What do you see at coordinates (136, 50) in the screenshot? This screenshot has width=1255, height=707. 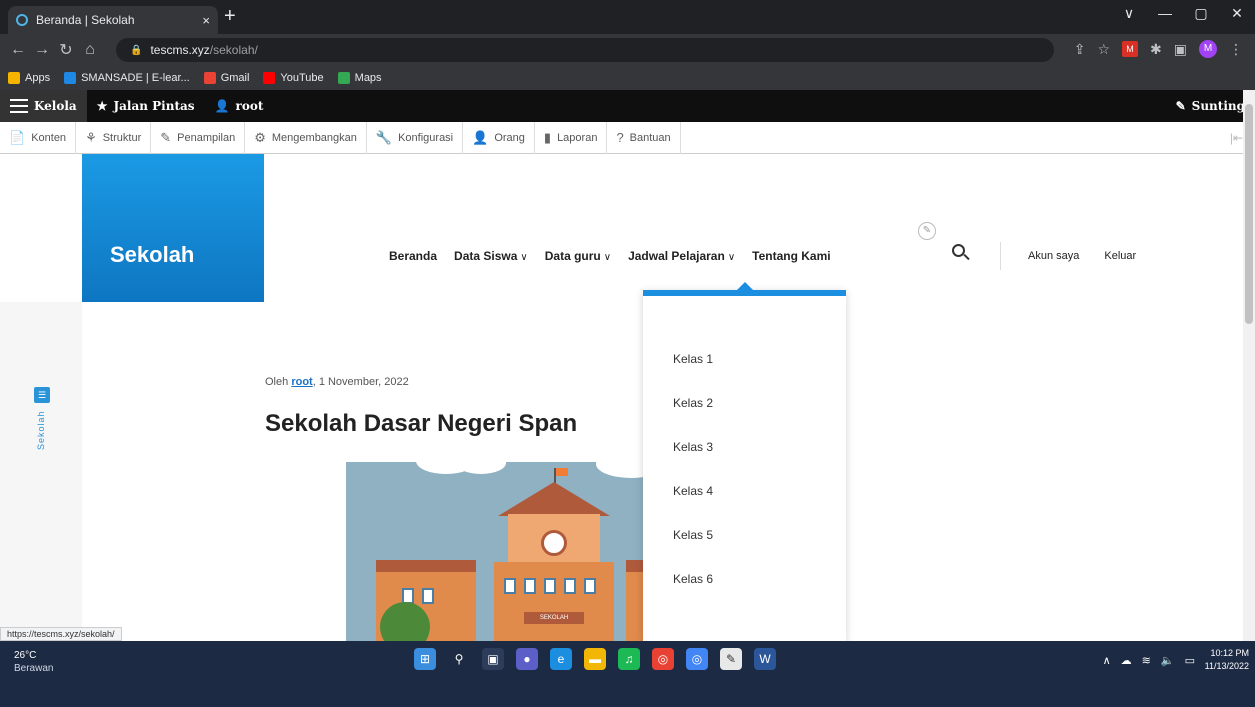 I see `lock-icon: 🔒` at bounding box center [136, 50].